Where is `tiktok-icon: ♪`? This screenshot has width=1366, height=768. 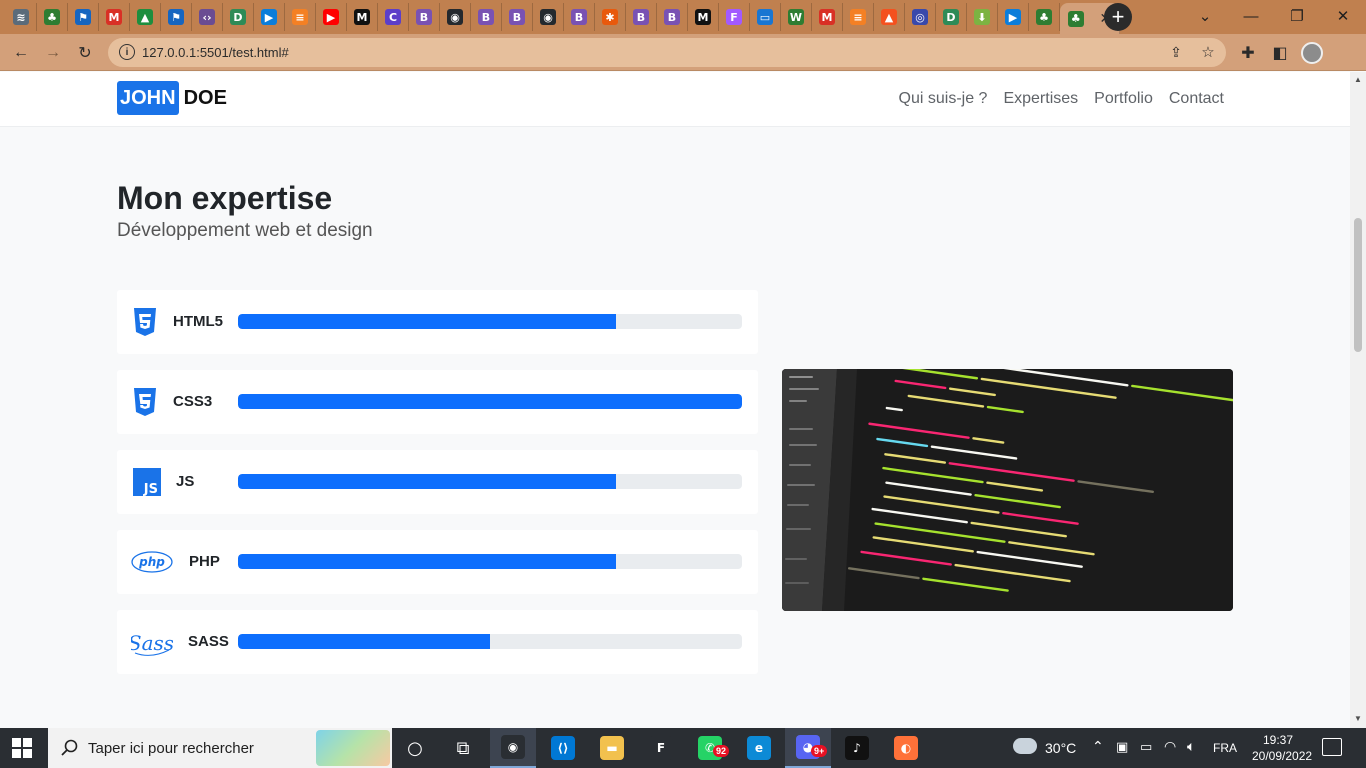
tiktok-icon: ♪ is located at coordinates (857, 748).